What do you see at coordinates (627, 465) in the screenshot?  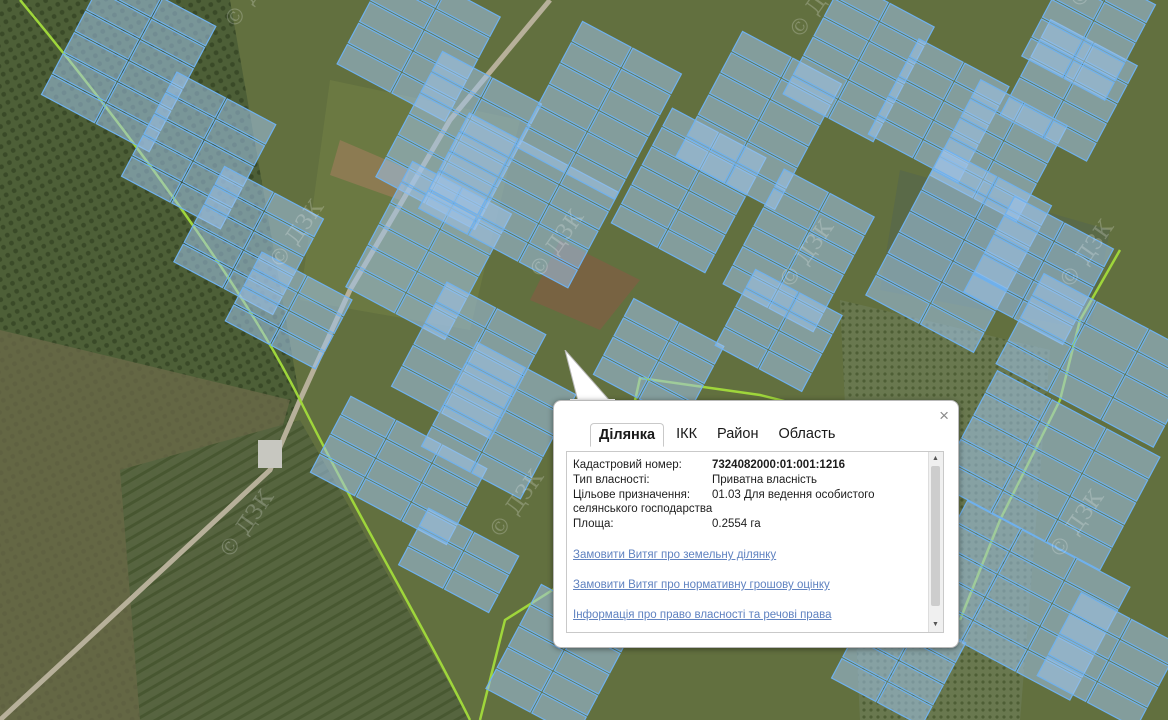 I see `cadastral-number-label: Кадастровий номер:` at bounding box center [627, 465].